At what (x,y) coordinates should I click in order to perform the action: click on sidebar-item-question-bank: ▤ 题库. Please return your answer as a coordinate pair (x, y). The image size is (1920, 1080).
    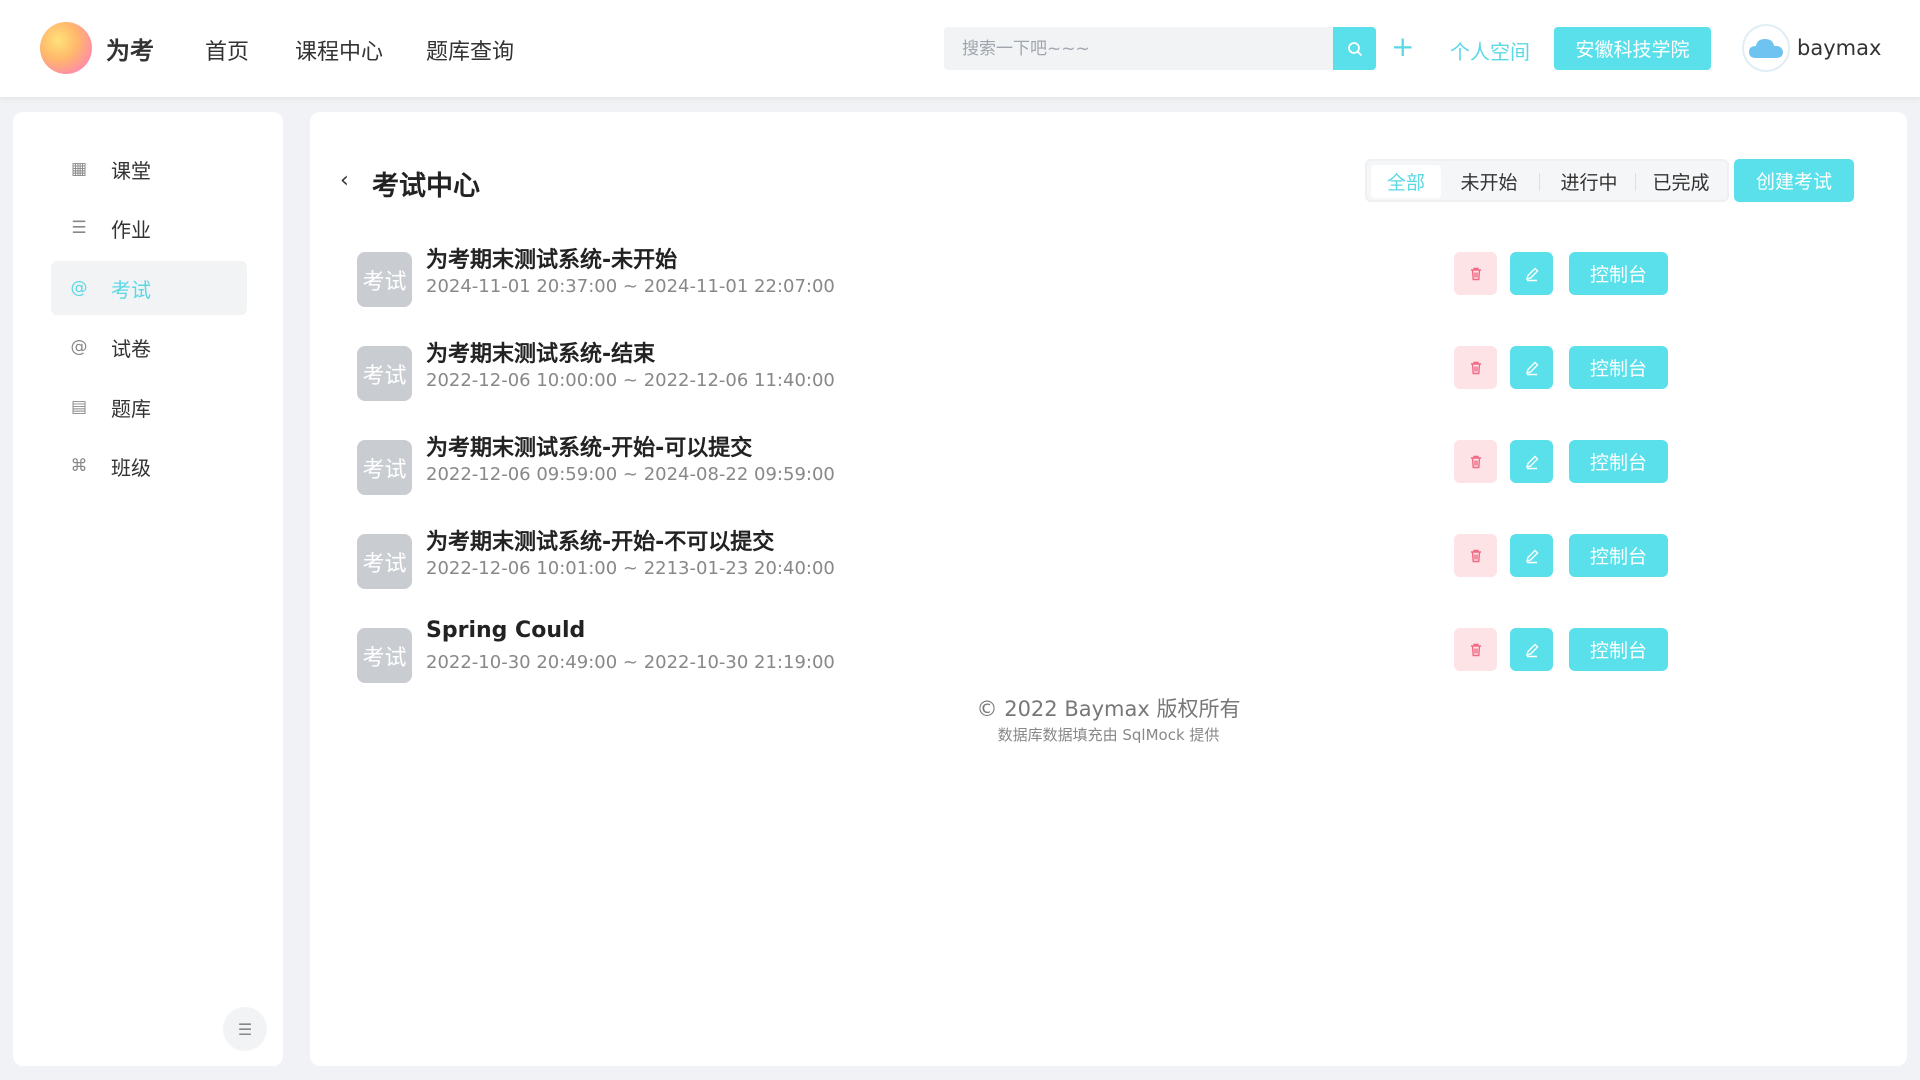
    Looking at the image, I should click on (149, 407).